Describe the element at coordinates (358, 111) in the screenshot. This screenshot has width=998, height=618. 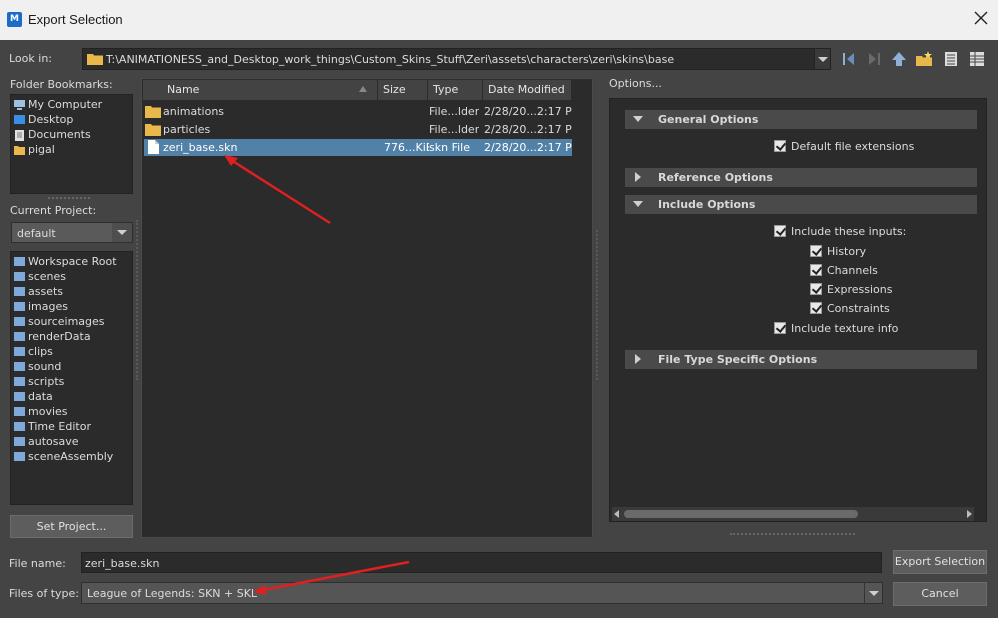
I see `file-row: animations File...lder 2/28/20...2:17 PM` at that location.